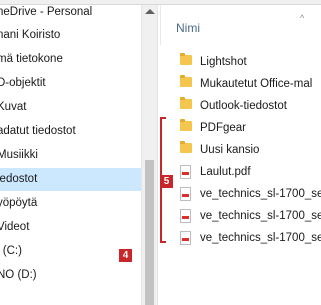 This screenshot has height=305, width=321. I want to click on annotation-badge-5: 5, so click(166, 181).